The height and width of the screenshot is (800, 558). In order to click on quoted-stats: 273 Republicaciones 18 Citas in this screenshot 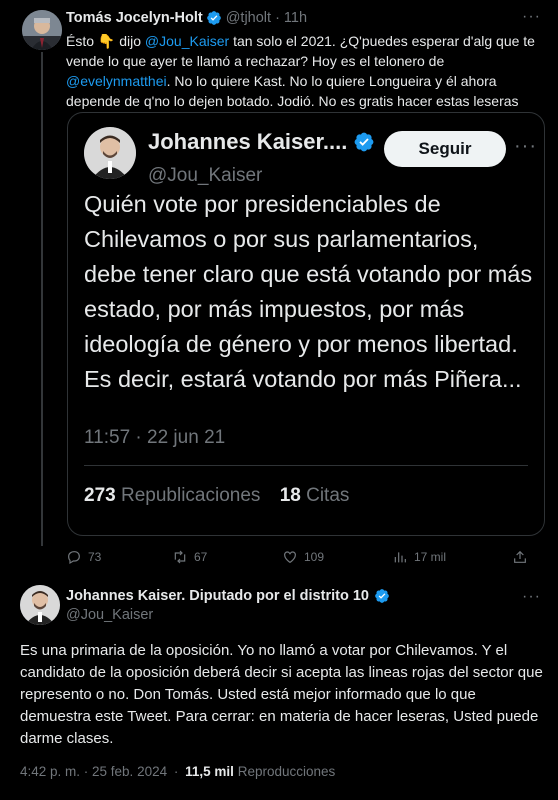, I will do `click(216, 496)`.